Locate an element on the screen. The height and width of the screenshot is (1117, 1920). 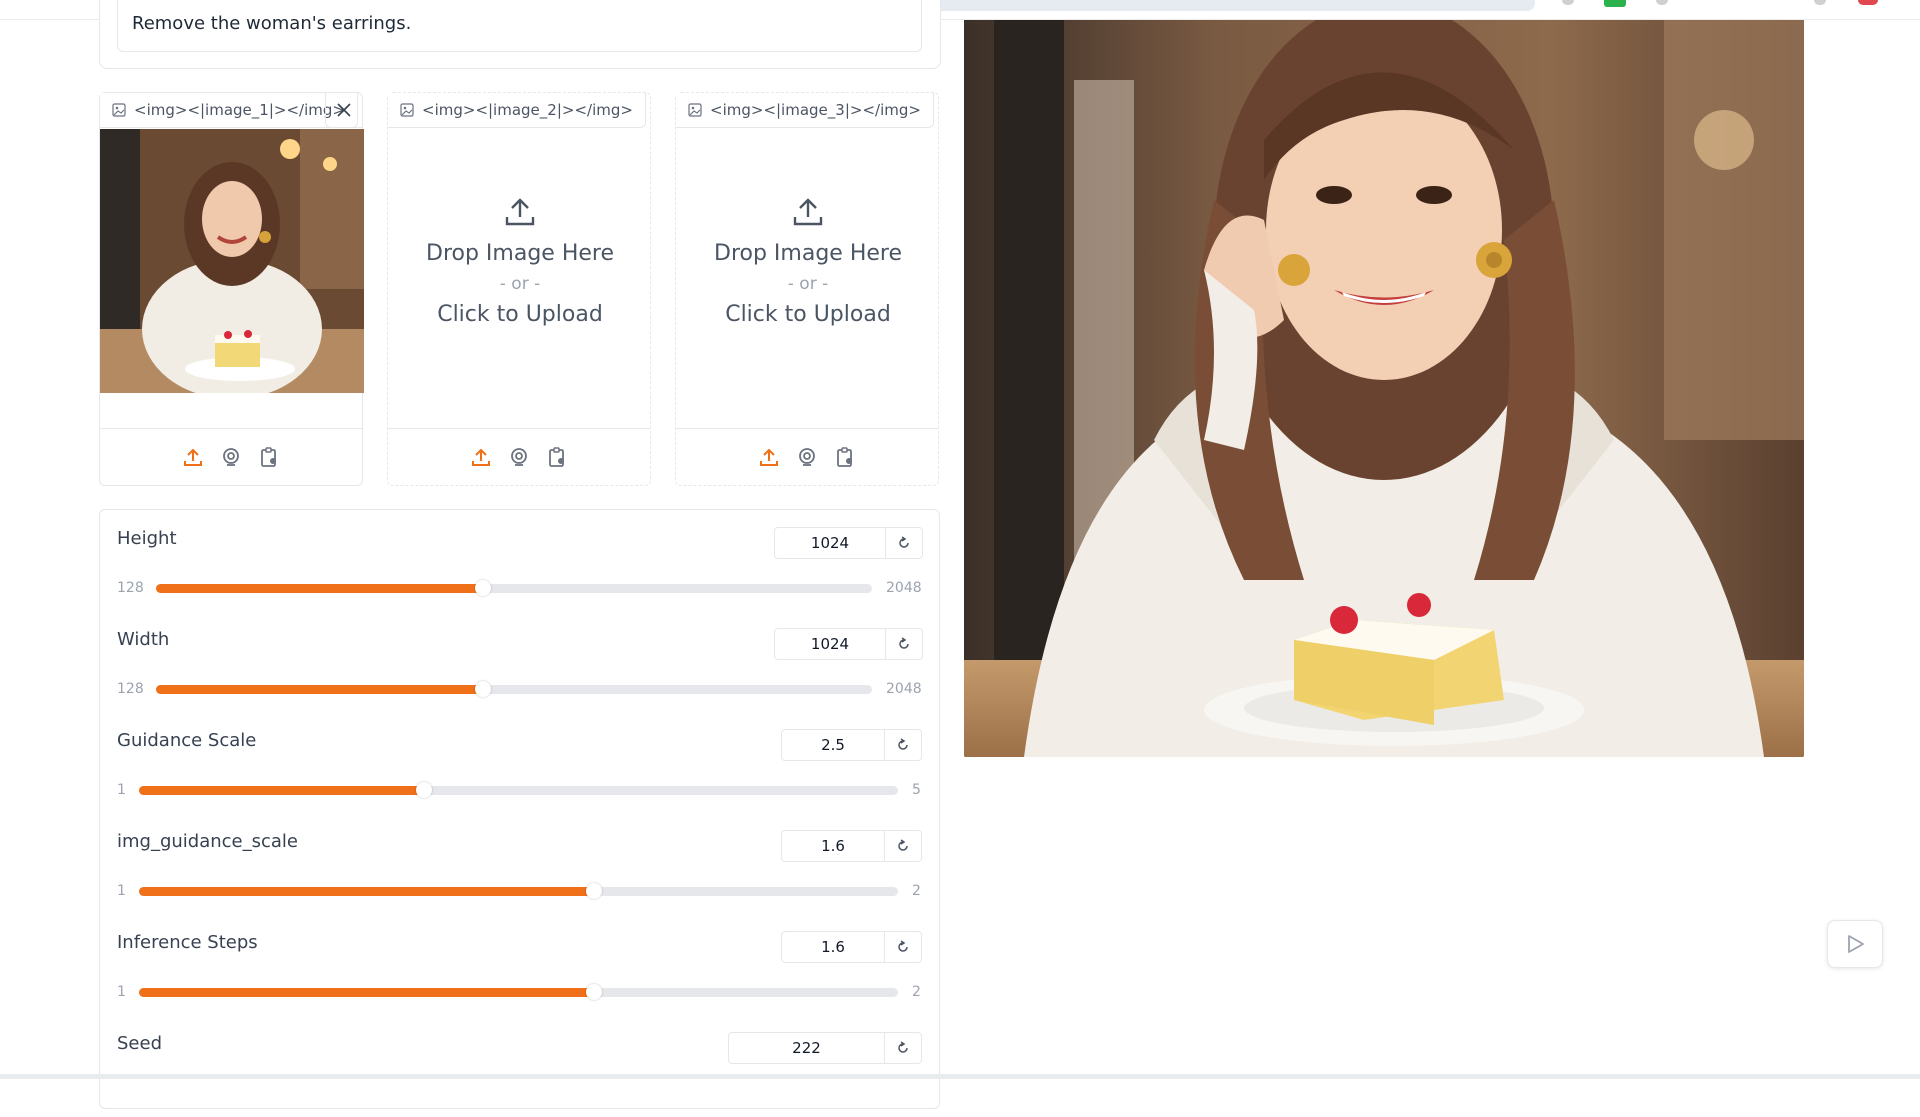
image-upload-1: <img><|image_1|></img> is located at coordinates (231, 289).